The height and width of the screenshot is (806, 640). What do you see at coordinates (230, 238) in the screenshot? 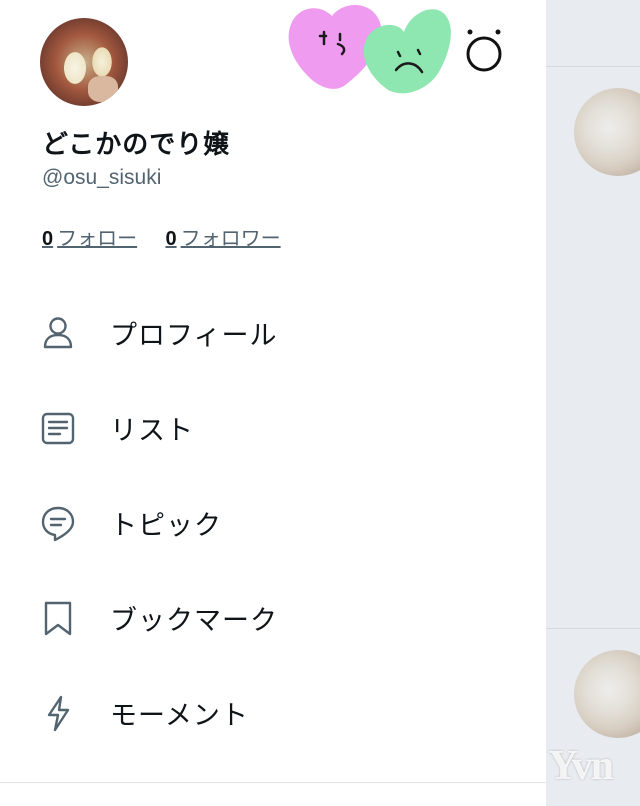
I see `followers-label: フォロワー` at bounding box center [230, 238].